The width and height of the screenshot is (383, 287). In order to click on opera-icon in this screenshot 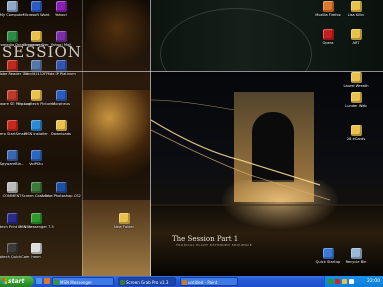, I will do `click(328, 34)`.